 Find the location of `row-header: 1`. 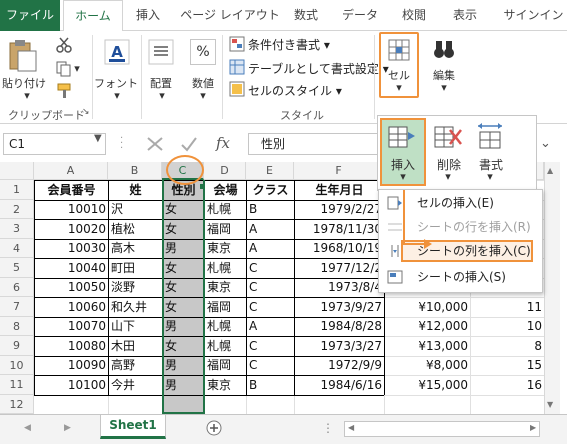

row-header: 1 is located at coordinates (17, 190).